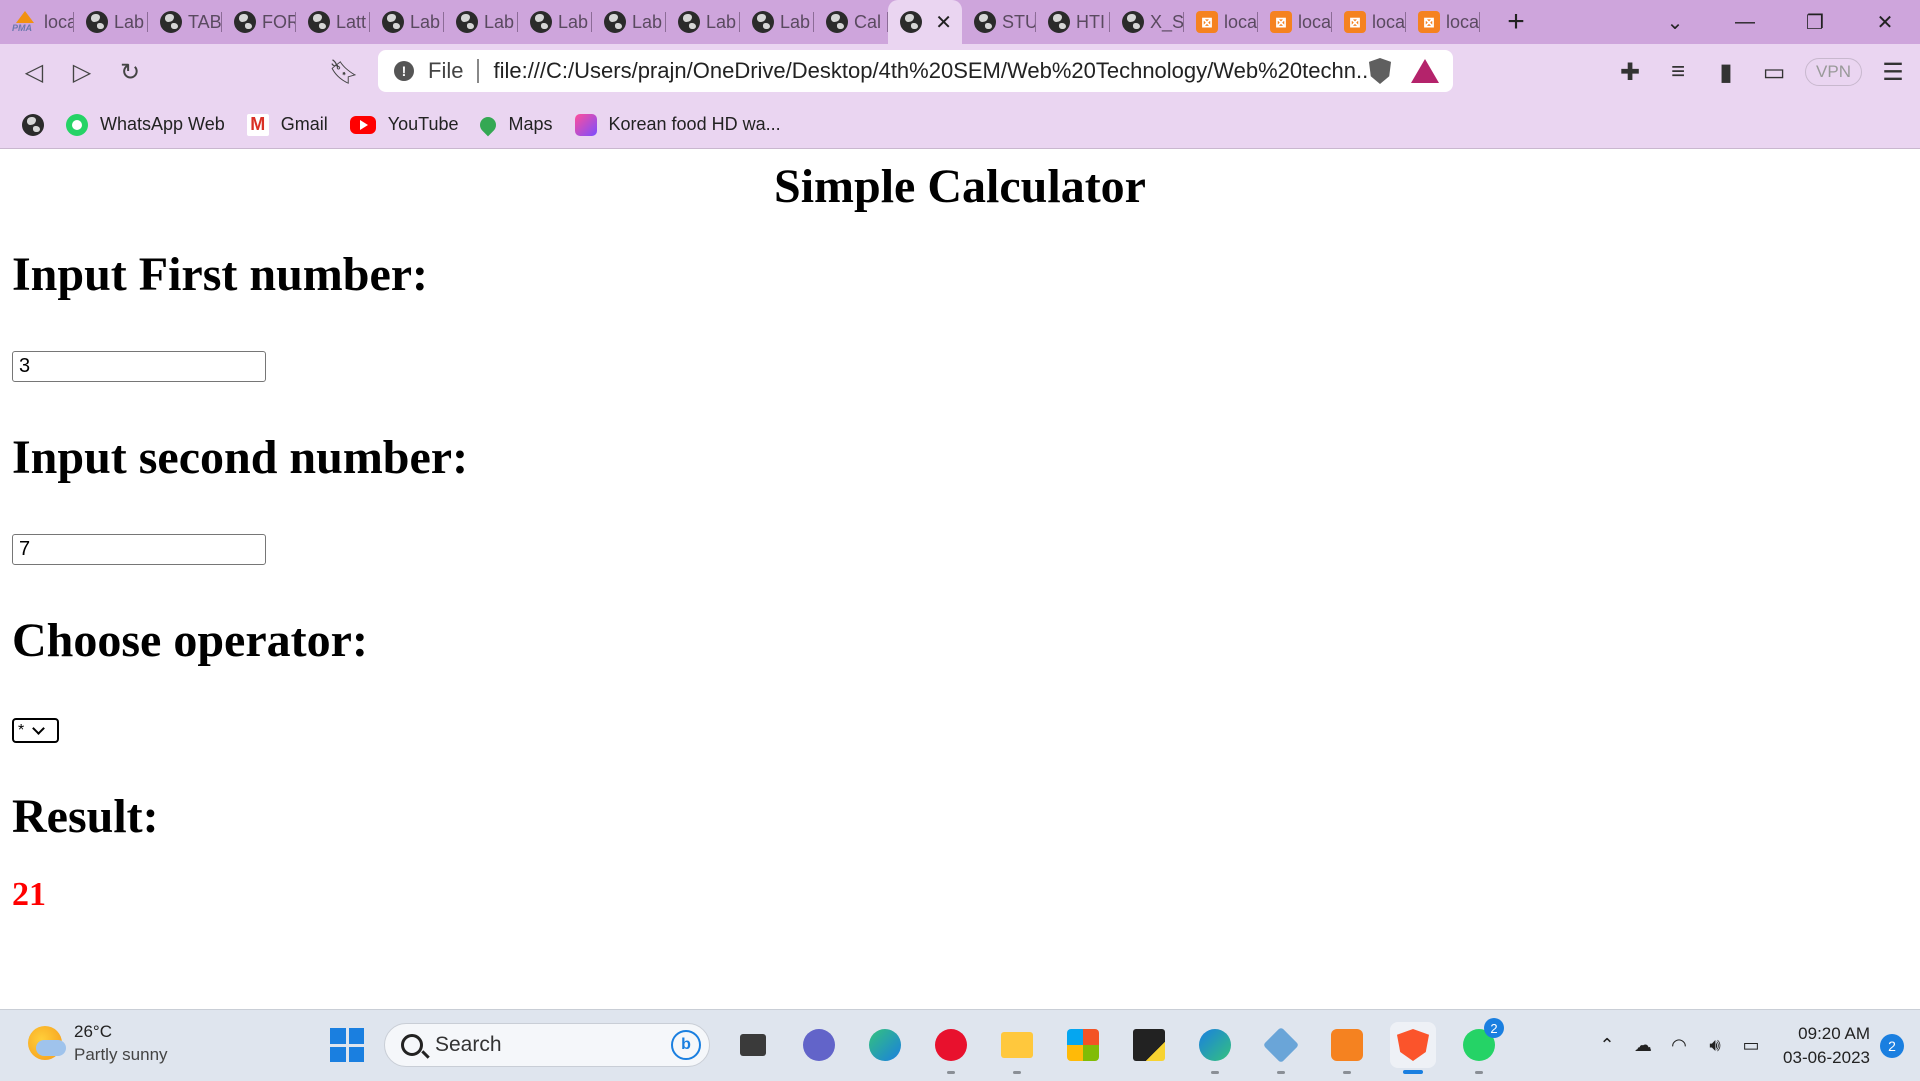 The width and height of the screenshot is (1920, 1081). I want to click on menu-icon: ☰, so click(1893, 72).